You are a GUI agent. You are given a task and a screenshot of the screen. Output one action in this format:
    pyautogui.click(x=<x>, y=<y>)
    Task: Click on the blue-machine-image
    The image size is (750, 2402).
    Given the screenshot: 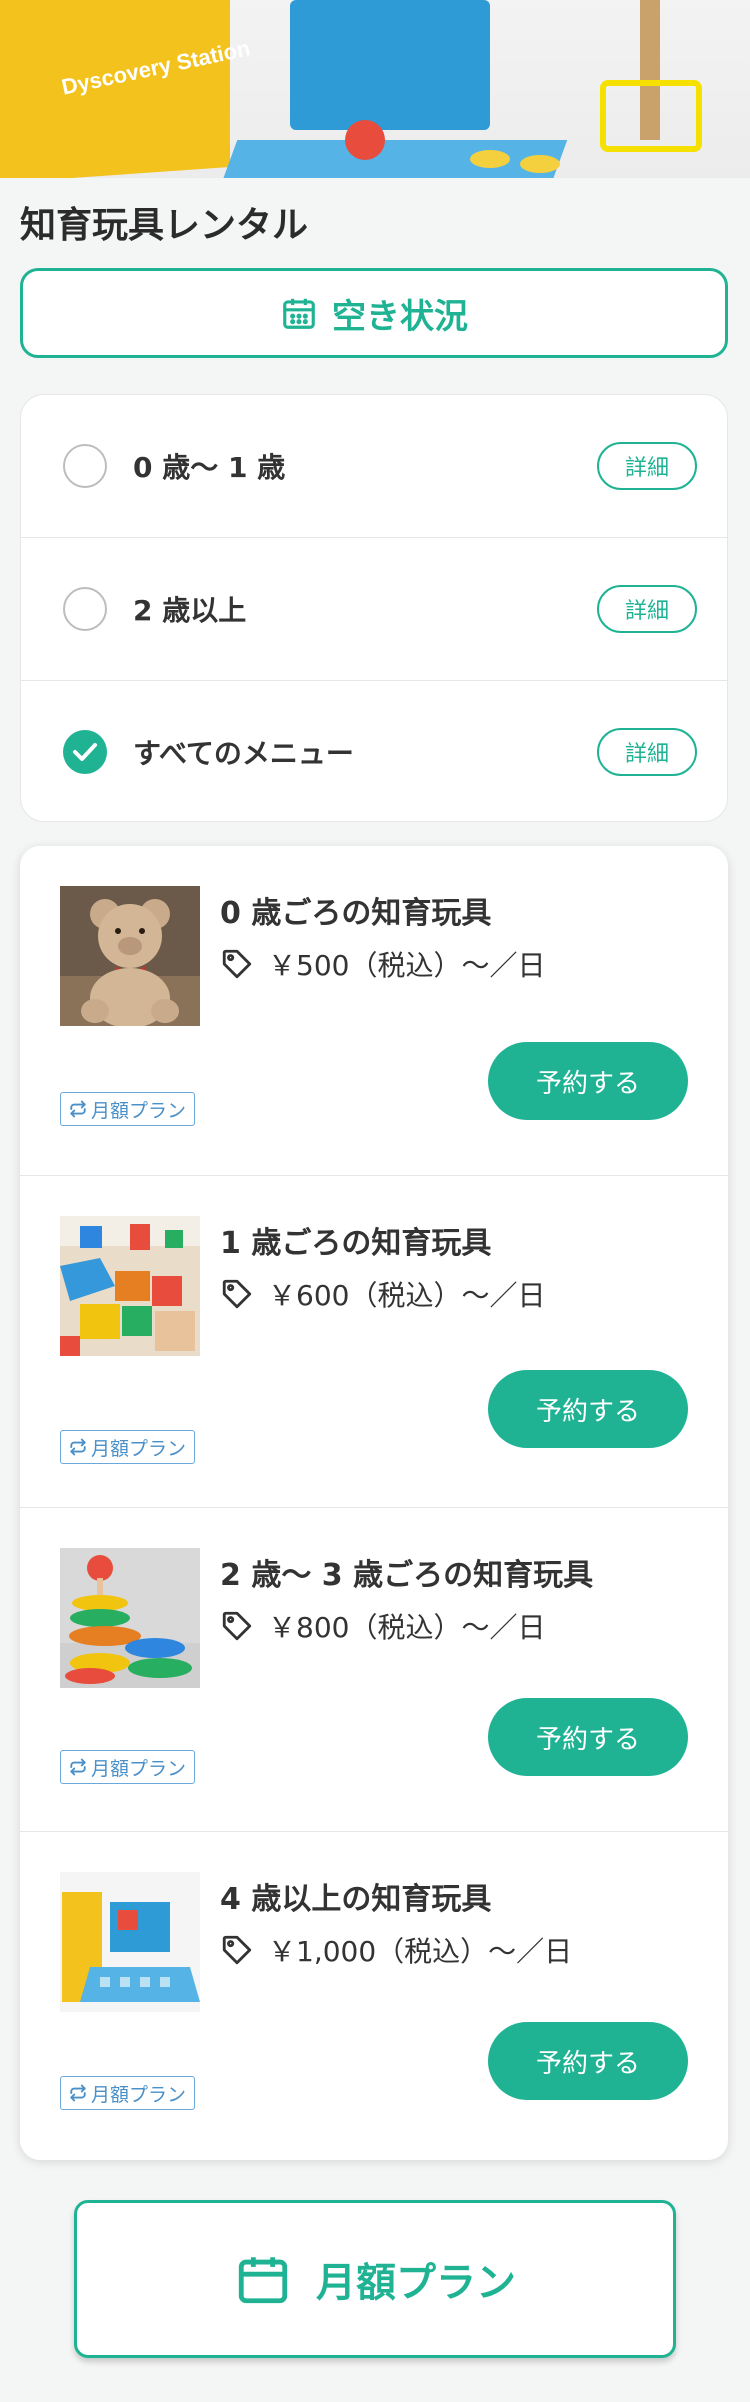 What is the action you would take?
    pyautogui.click(x=390, y=65)
    